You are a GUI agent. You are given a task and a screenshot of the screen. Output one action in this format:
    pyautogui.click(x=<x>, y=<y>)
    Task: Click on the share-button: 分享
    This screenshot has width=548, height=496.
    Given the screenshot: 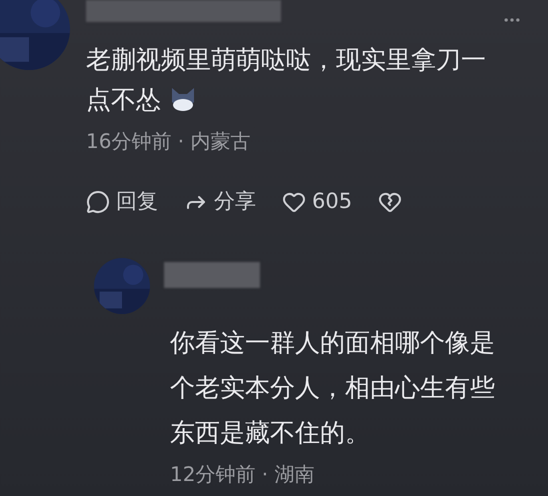 What is the action you would take?
    pyautogui.click(x=220, y=202)
    